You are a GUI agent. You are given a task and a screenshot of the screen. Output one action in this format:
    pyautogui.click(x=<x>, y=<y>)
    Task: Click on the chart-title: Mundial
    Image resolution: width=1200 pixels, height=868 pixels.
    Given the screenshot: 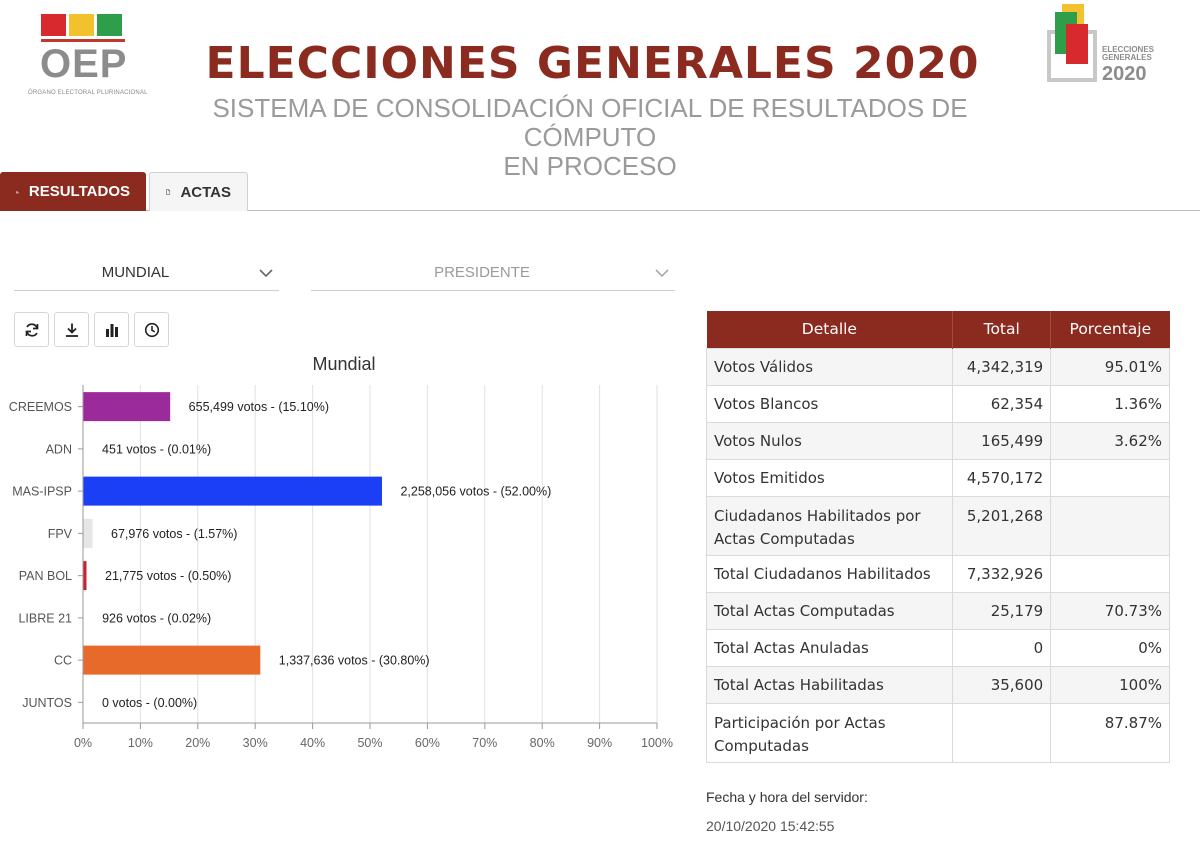 What is the action you would take?
    pyautogui.click(x=343, y=364)
    